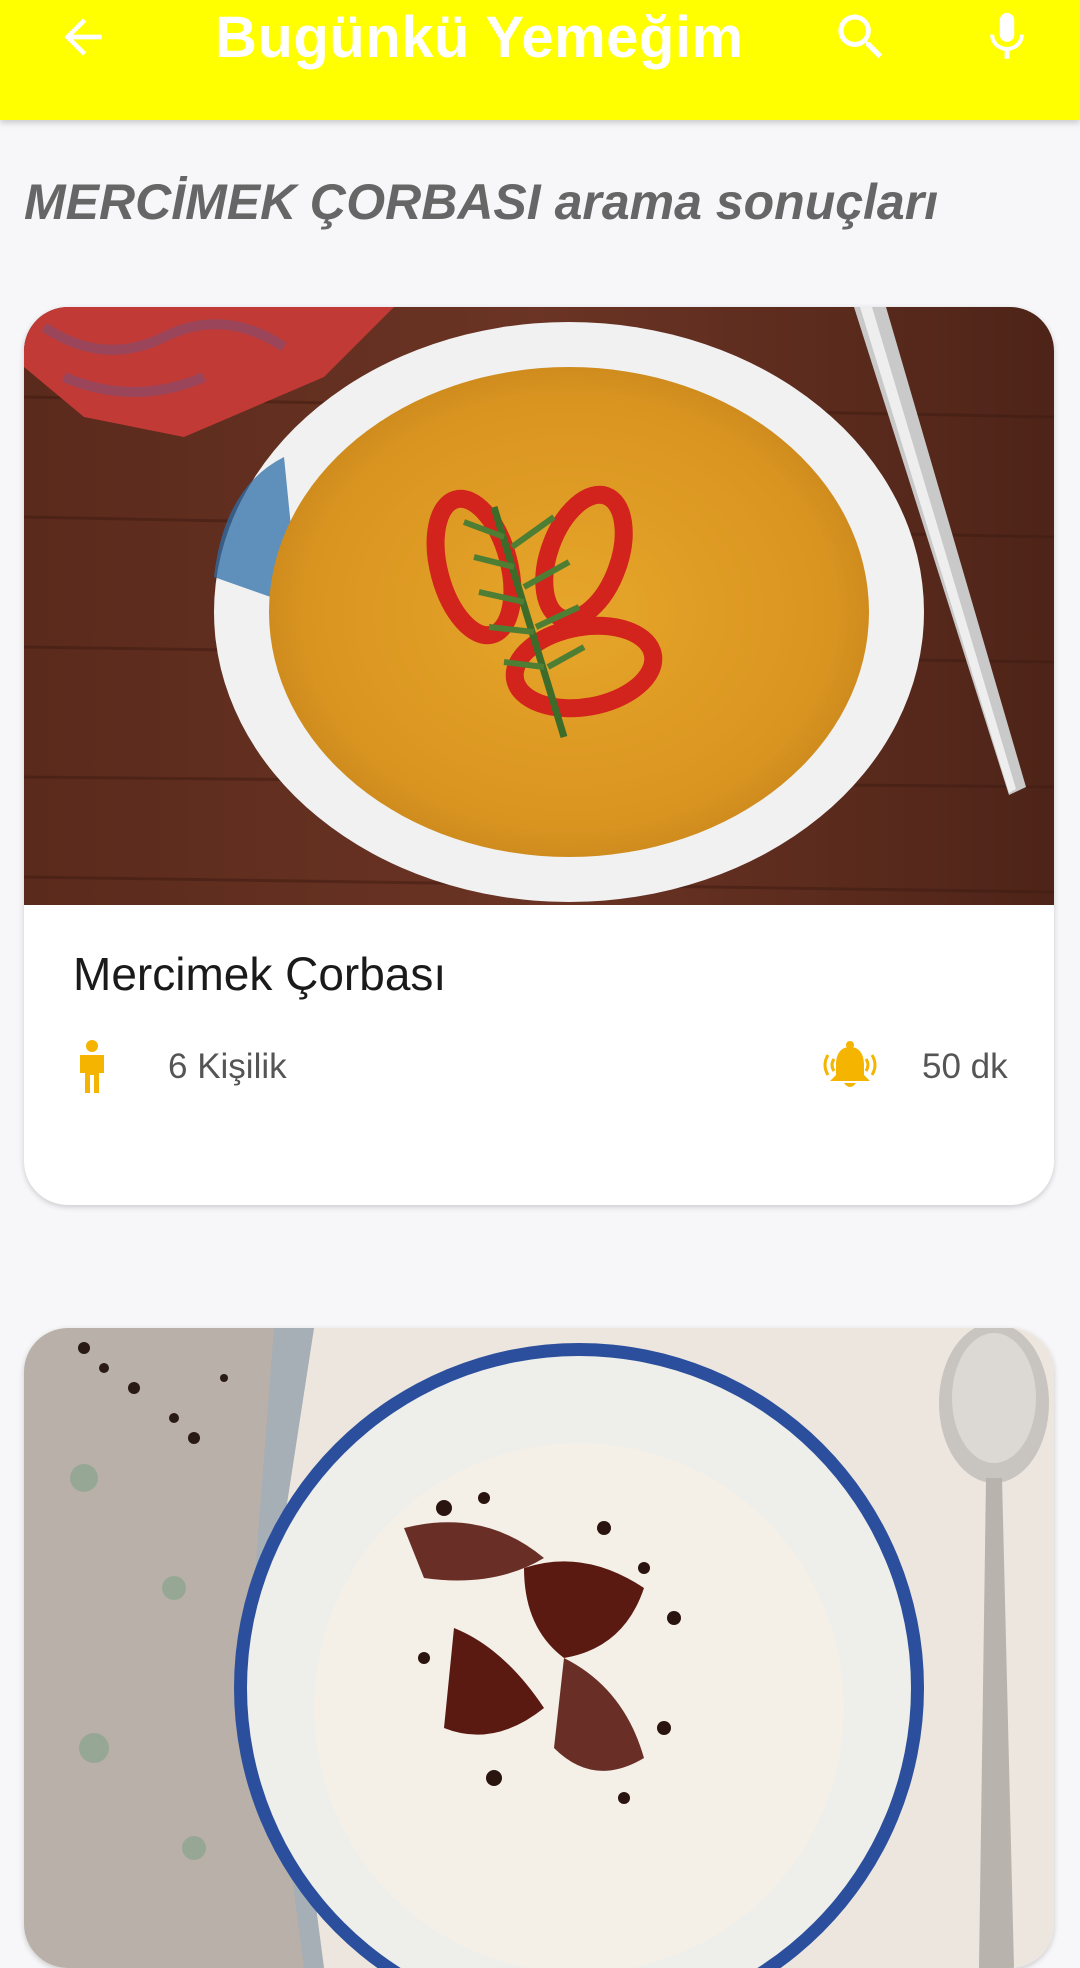 The image size is (1080, 1968). I want to click on results-heading: MERCİMEK ÇORBASI arama sonuçları, so click(481, 202).